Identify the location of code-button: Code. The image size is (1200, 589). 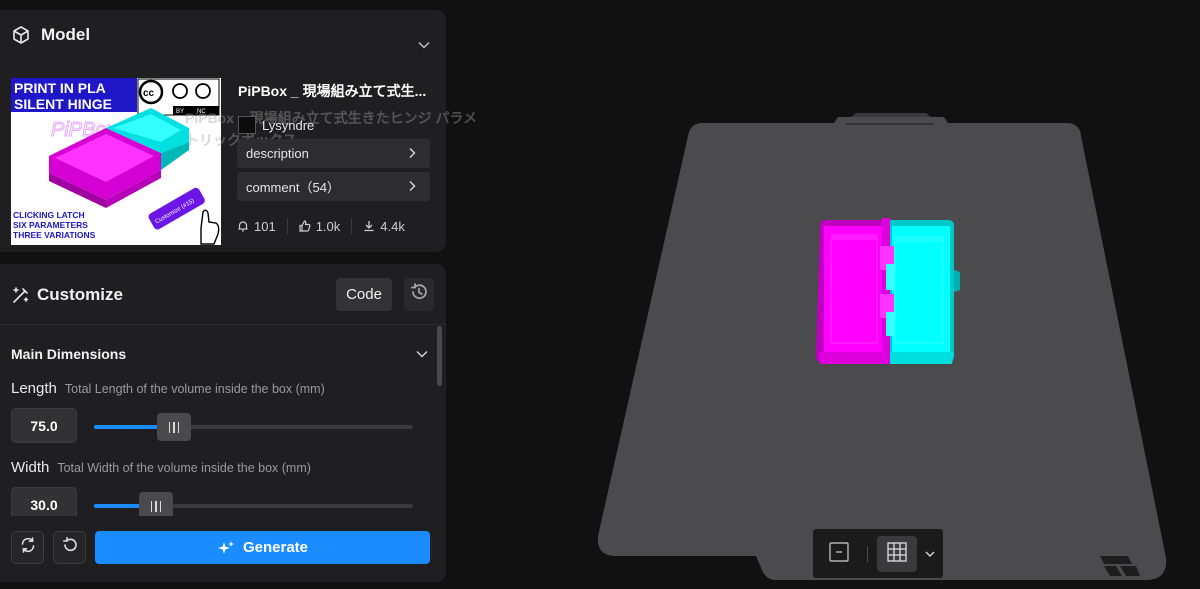
(364, 294).